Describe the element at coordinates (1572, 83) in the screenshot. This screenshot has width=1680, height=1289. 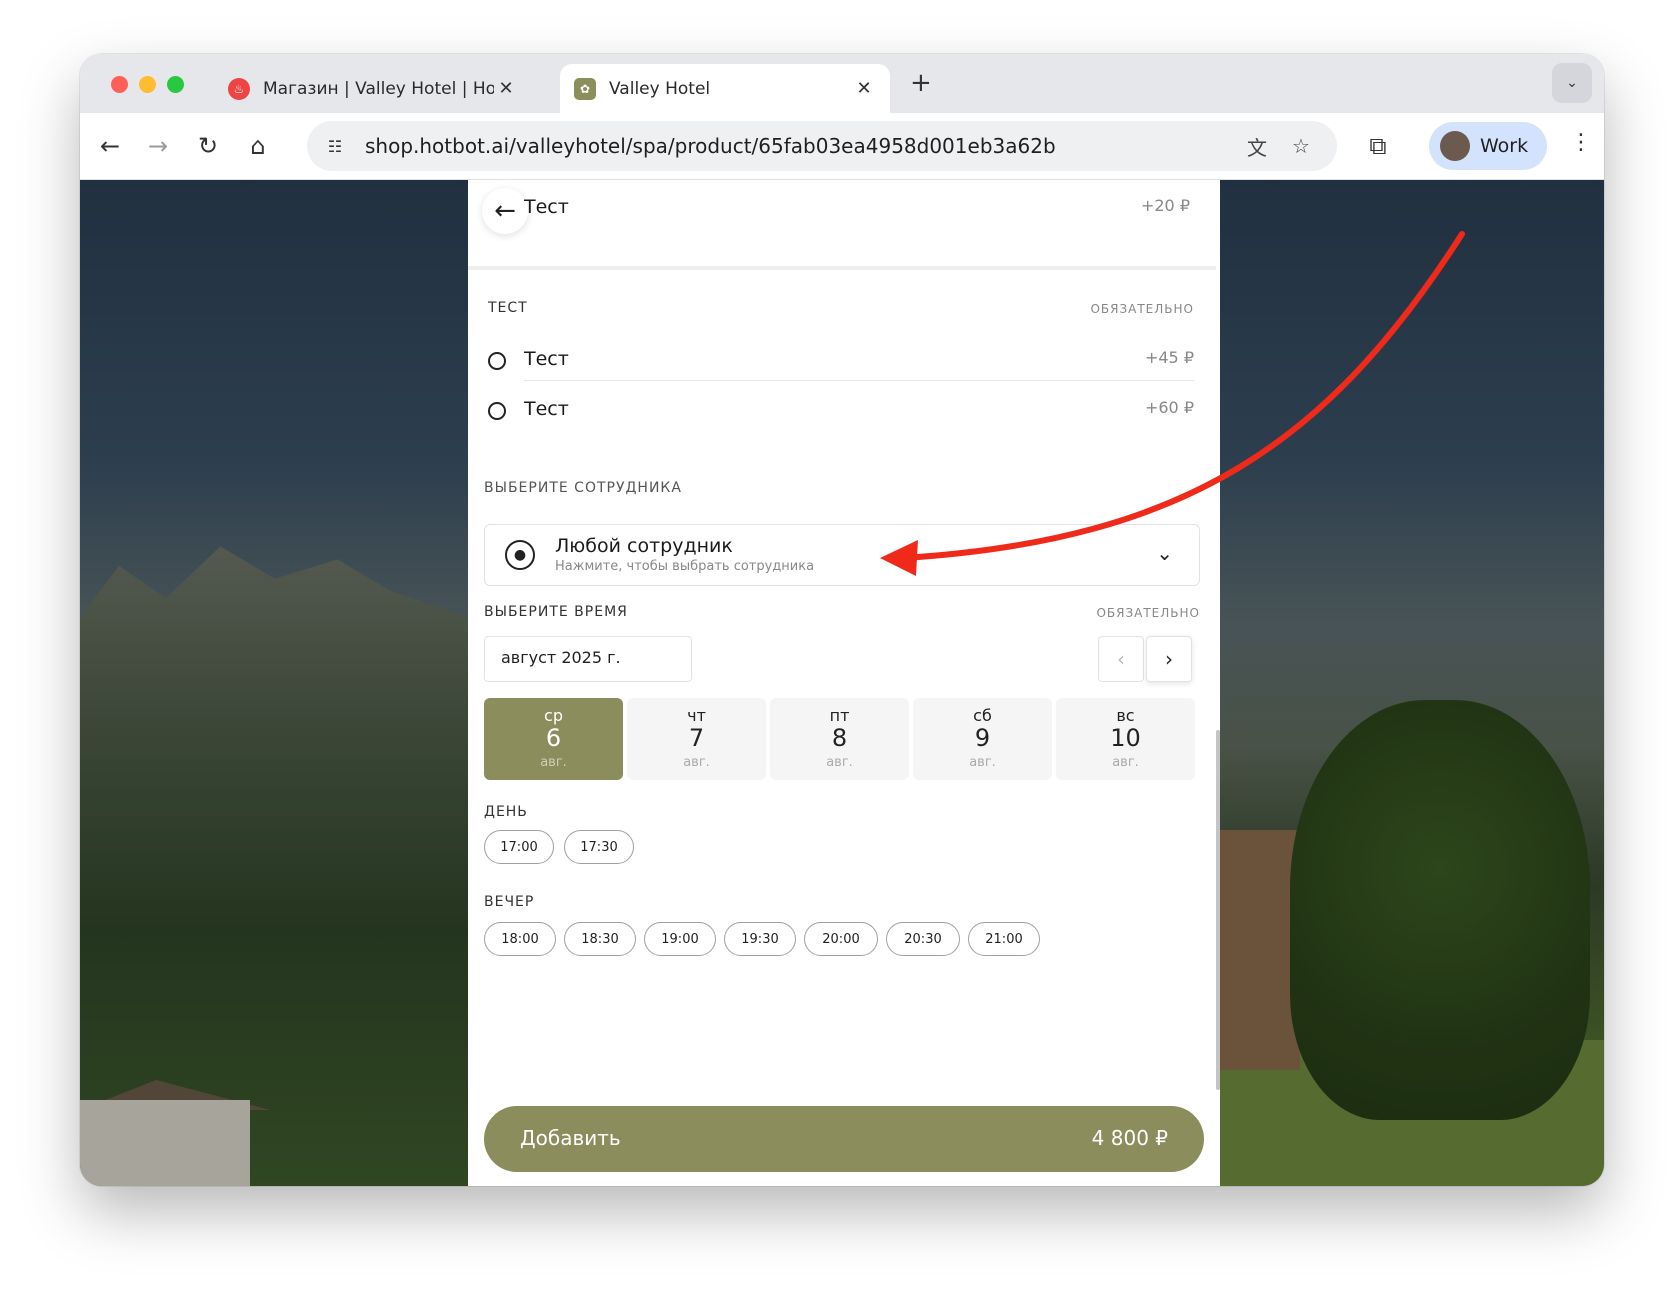
I see `tab-search-chevron-down-icon: ⌄` at that location.